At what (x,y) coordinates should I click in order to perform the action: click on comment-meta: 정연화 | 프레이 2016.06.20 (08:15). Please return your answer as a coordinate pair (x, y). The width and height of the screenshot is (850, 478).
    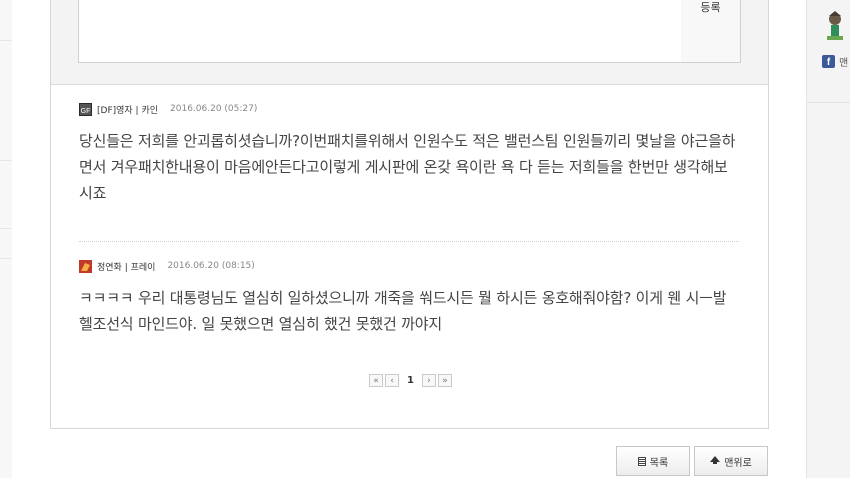
    Looking at the image, I should click on (409, 266).